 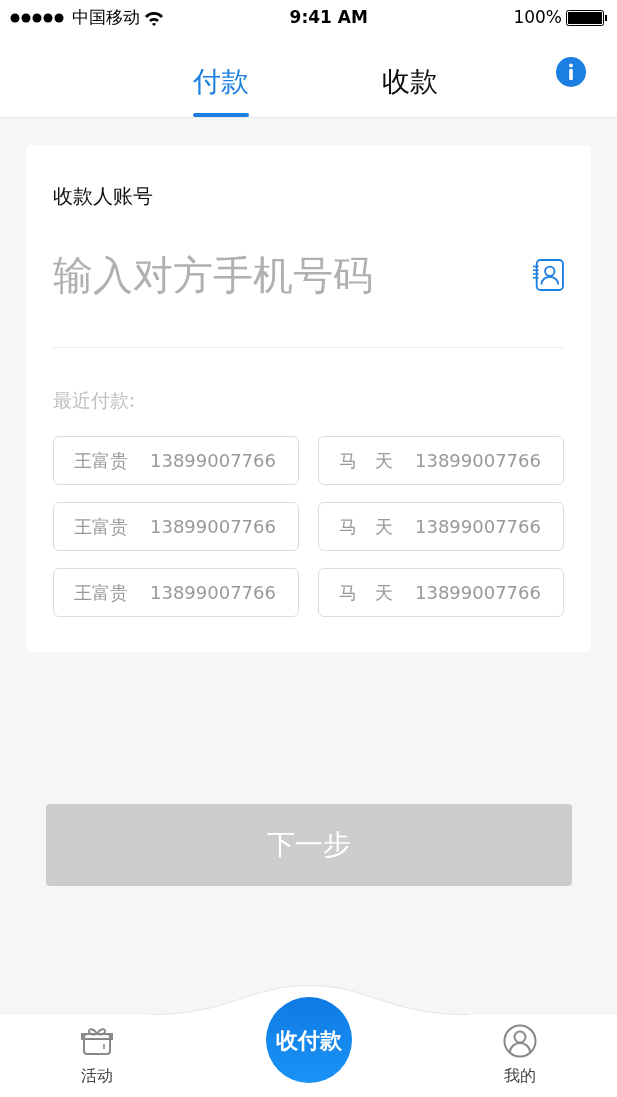 What do you see at coordinates (520, 1041) in the screenshot?
I see `profile-icon` at bounding box center [520, 1041].